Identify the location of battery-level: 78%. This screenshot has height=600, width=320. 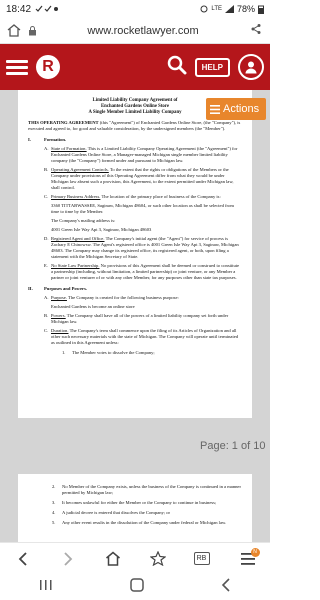
(245, 9).